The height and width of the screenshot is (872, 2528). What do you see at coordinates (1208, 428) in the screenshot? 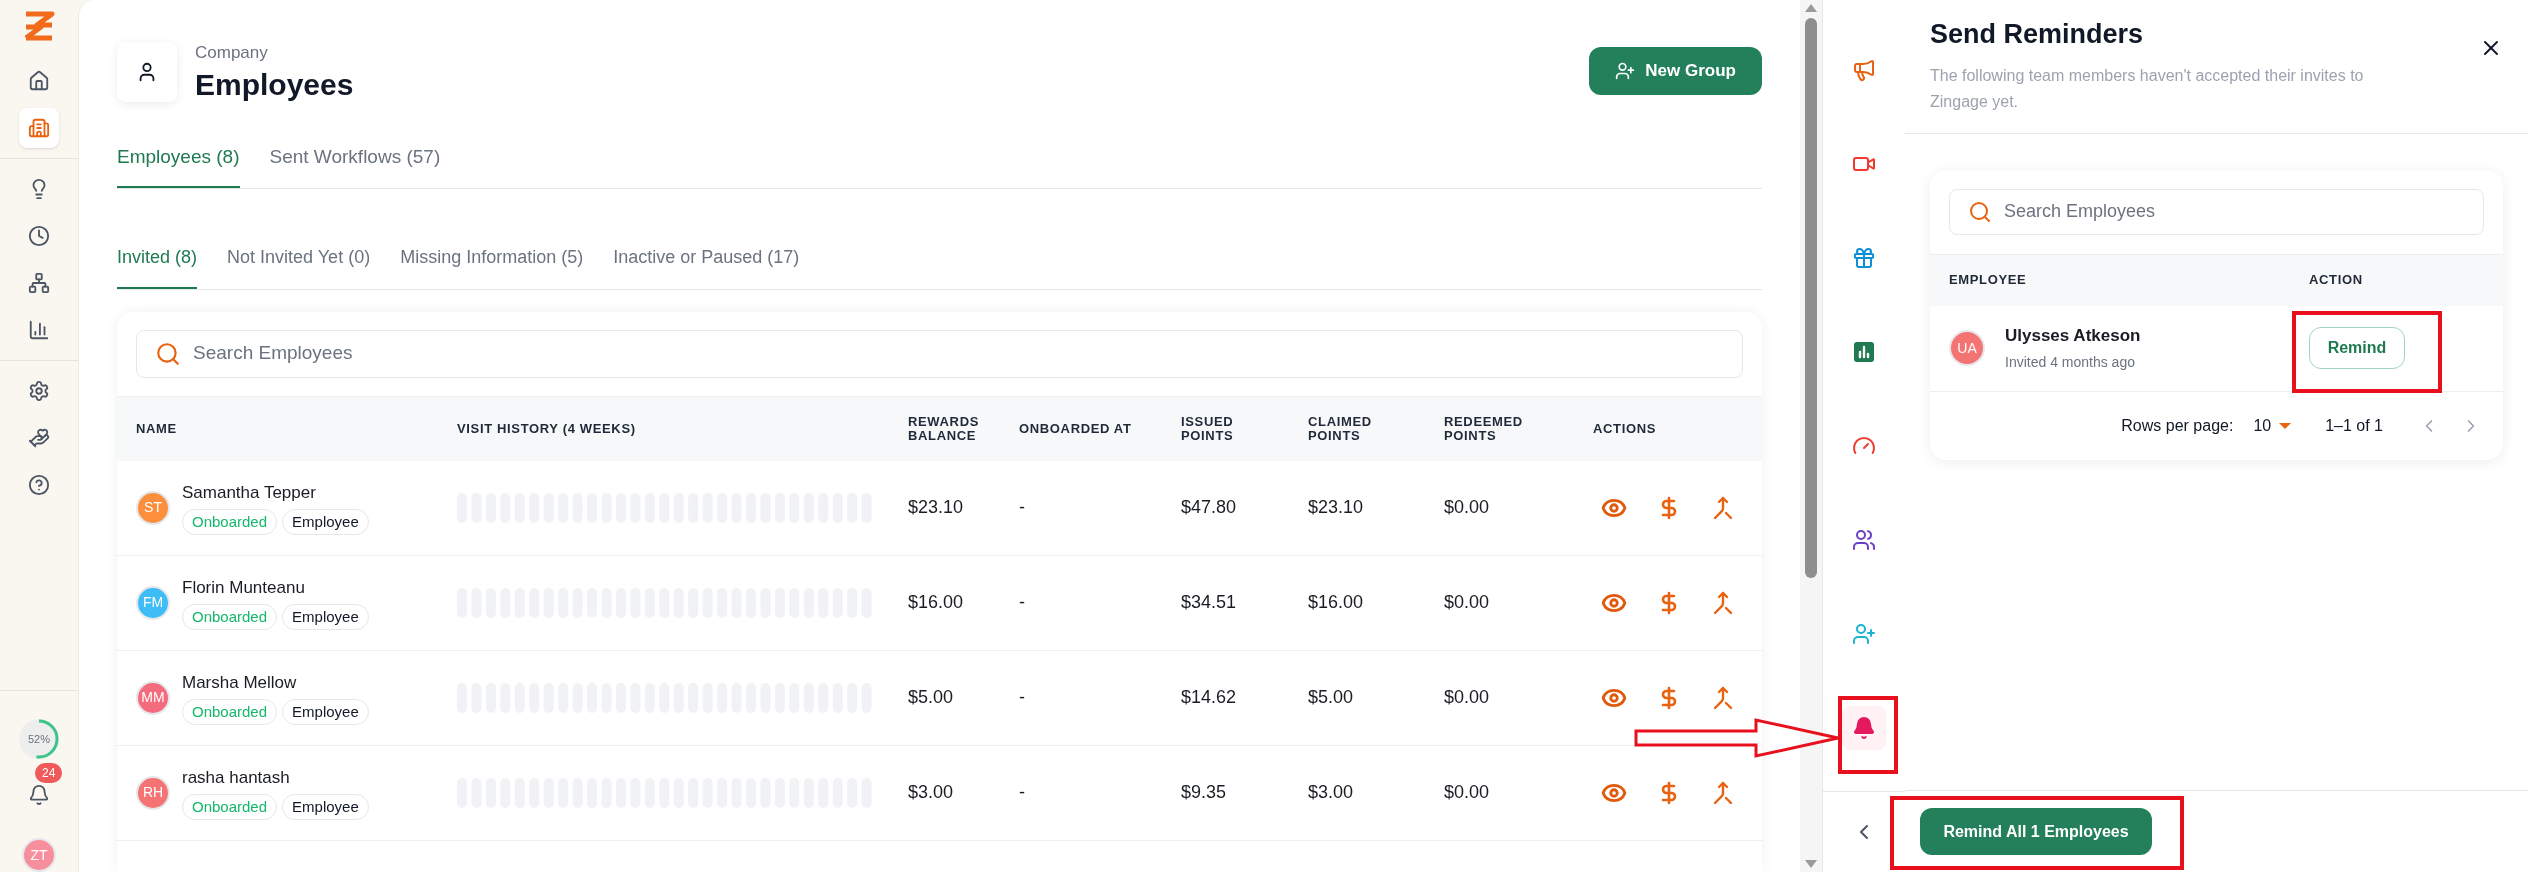
I see `column-header: ISSUED POINTS` at bounding box center [1208, 428].